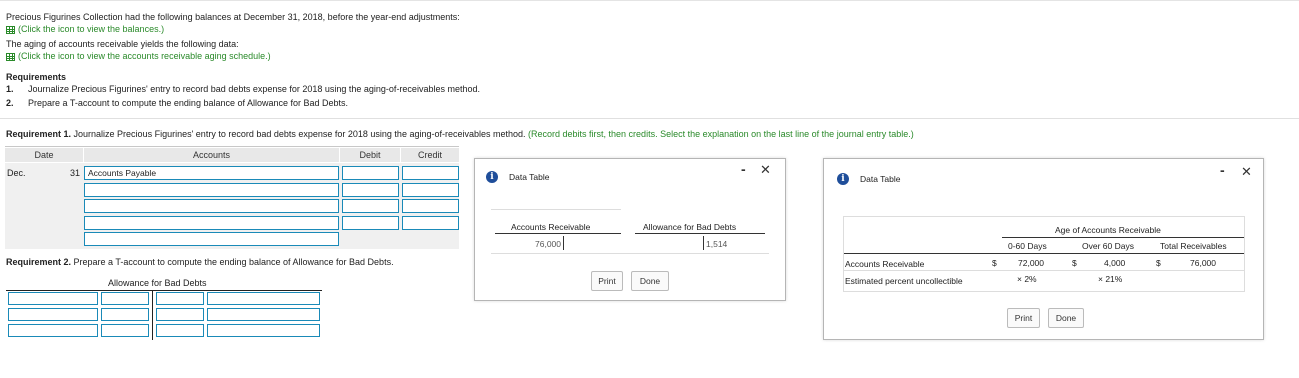 The height and width of the screenshot is (378, 1299). What do you see at coordinates (1108, 230) in the screenshot?
I see `age-group-header: Age of Accounts Receivable` at bounding box center [1108, 230].